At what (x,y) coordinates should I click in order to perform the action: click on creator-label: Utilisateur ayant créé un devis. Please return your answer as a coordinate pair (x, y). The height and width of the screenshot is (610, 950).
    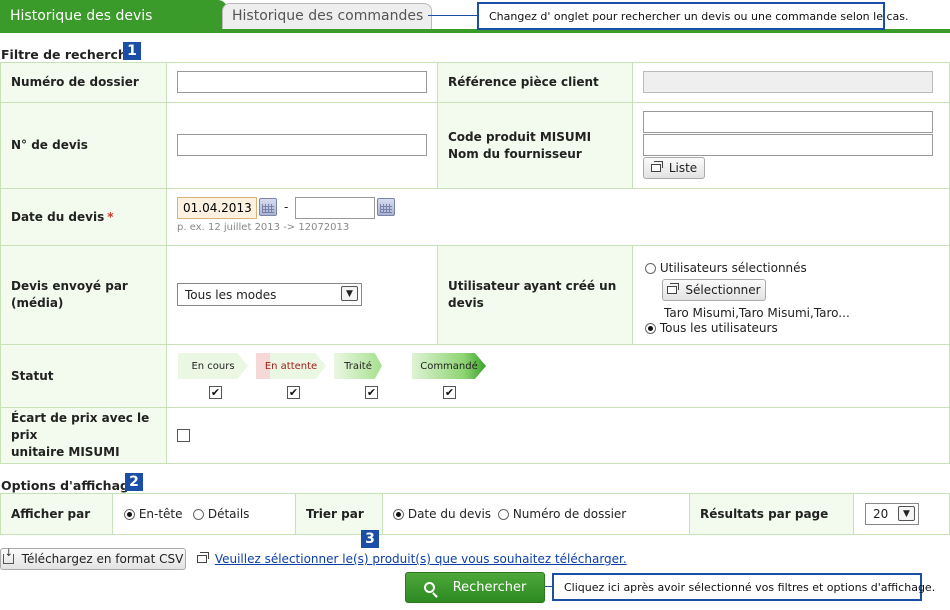
    Looking at the image, I should click on (535, 295).